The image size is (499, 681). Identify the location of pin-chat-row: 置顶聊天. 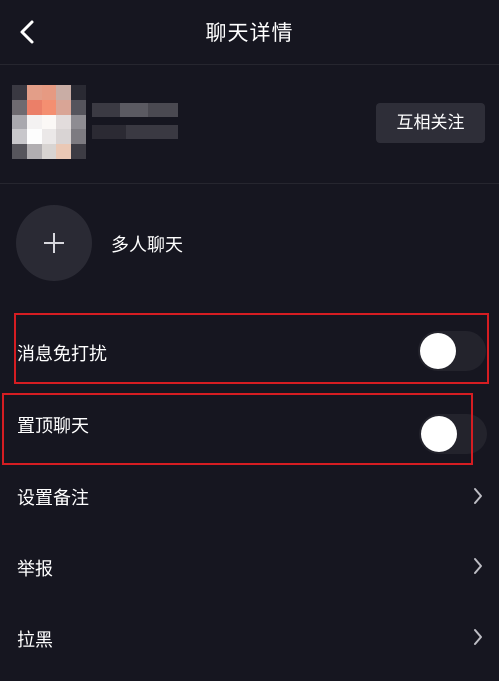
(249, 428).